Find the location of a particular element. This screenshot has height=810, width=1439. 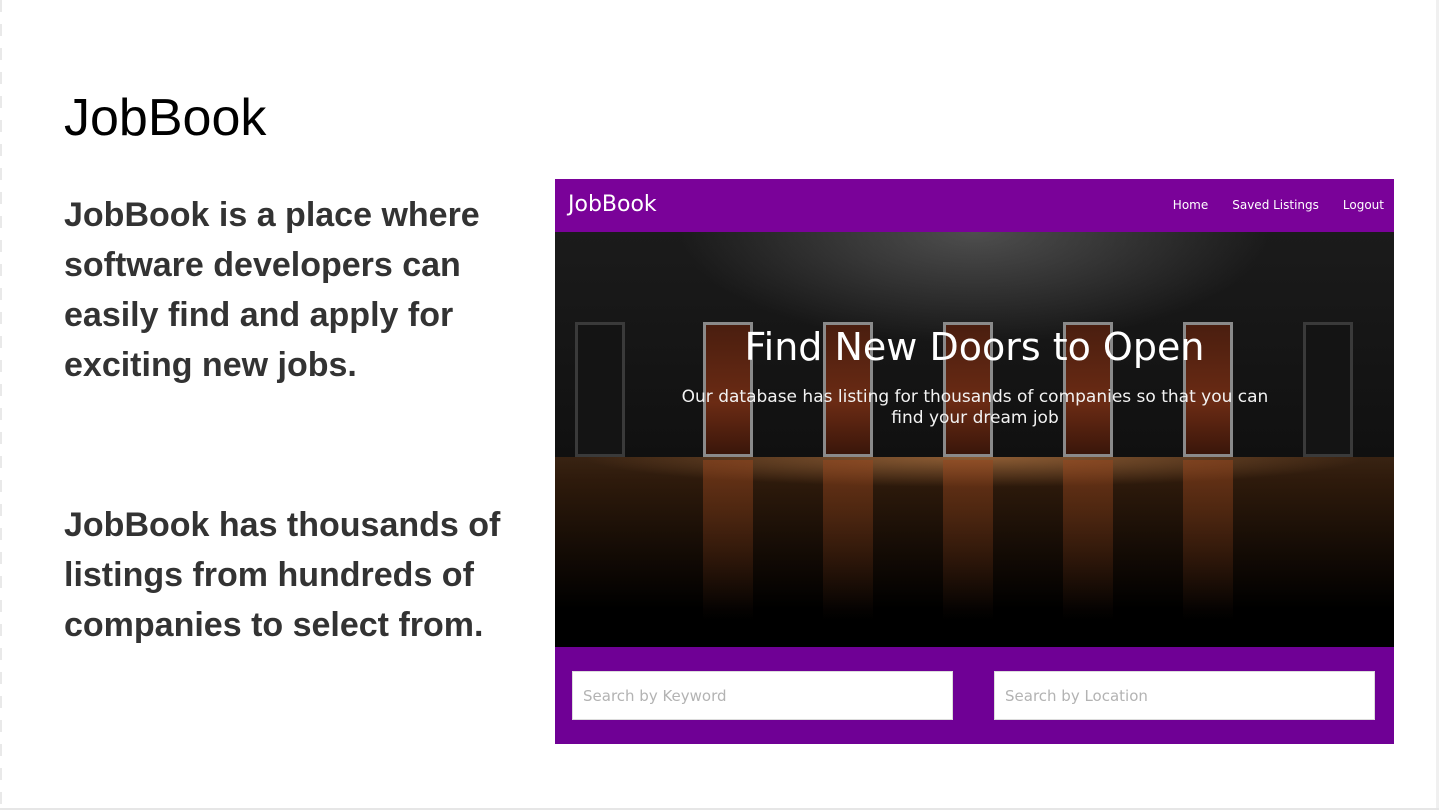

app-brand: JobBook is located at coordinates (612, 205).